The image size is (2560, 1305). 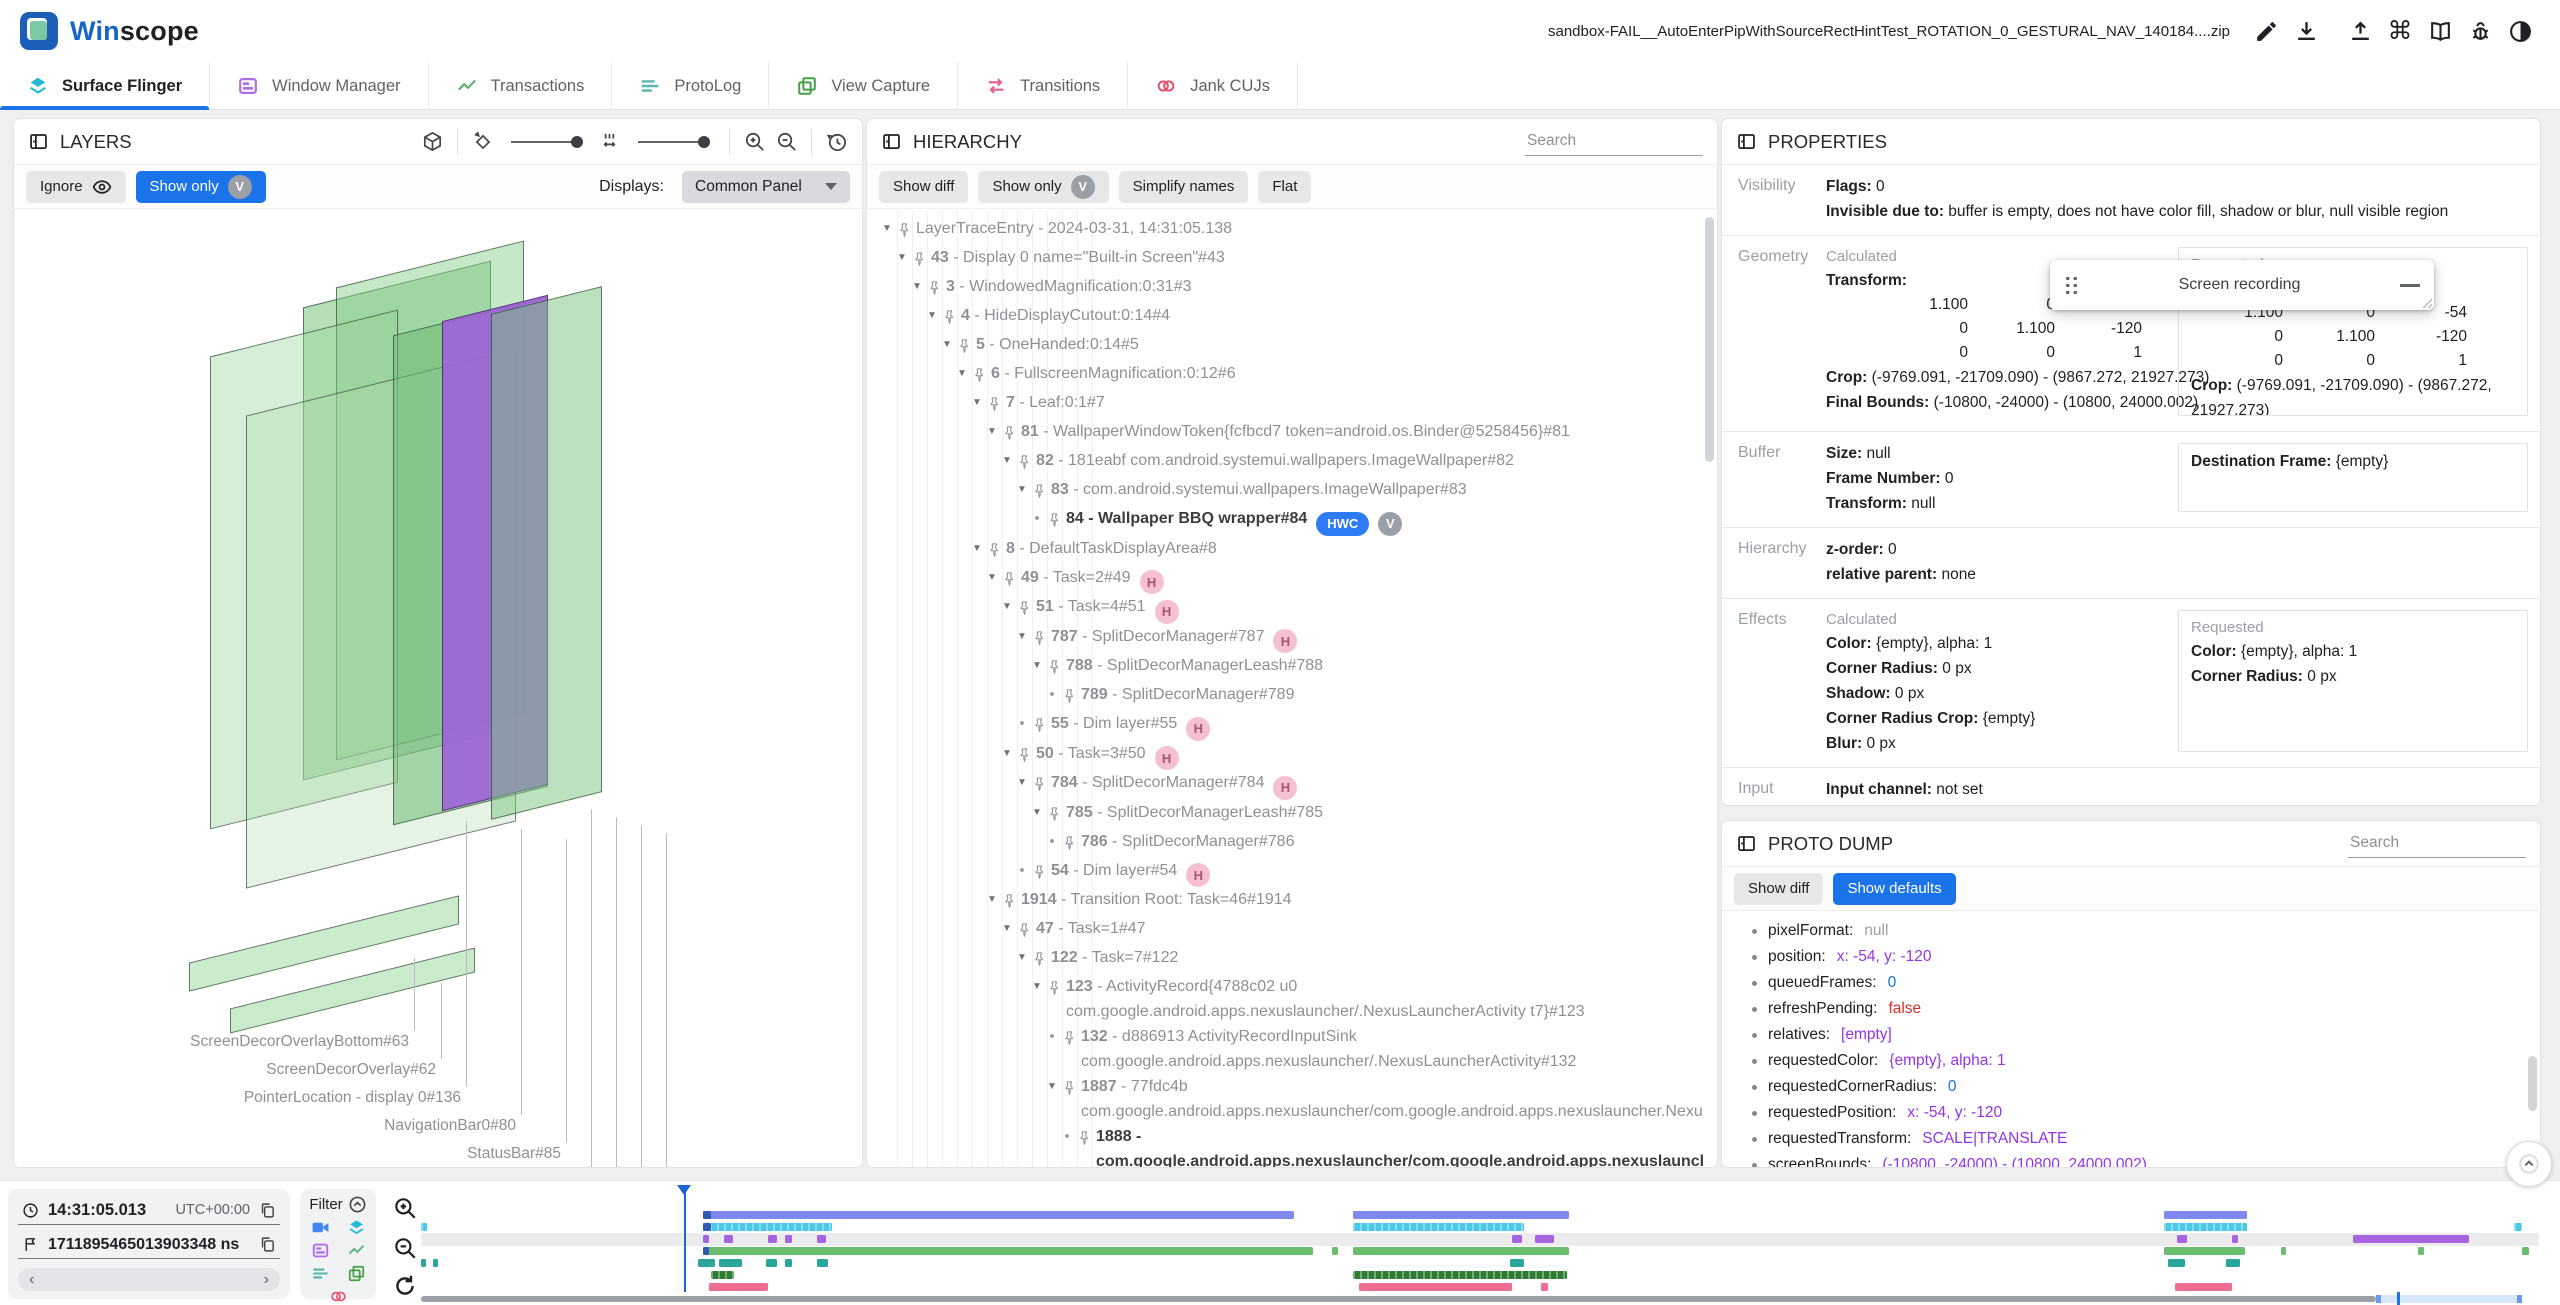 What do you see at coordinates (2139, 1139) in the screenshot?
I see `proto-row: requestedTransform: SCALE|TRANSLATE` at bounding box center [2139, 1139].